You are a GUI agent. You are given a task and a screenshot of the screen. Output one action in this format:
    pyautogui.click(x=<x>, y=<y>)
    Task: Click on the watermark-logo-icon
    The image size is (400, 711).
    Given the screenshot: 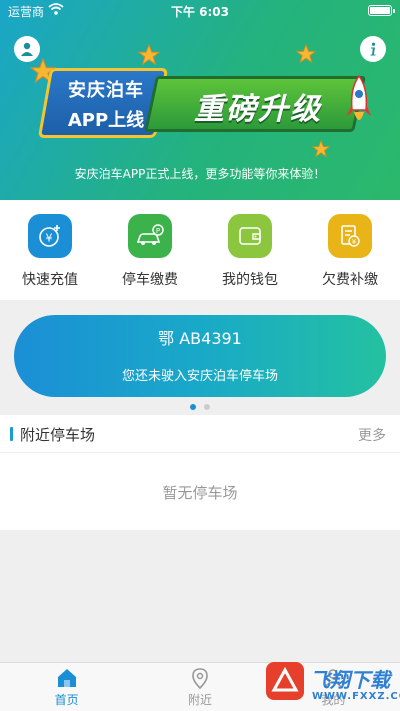 What is the action you would take?
    pyautogui.click(x=285, y=681)
    